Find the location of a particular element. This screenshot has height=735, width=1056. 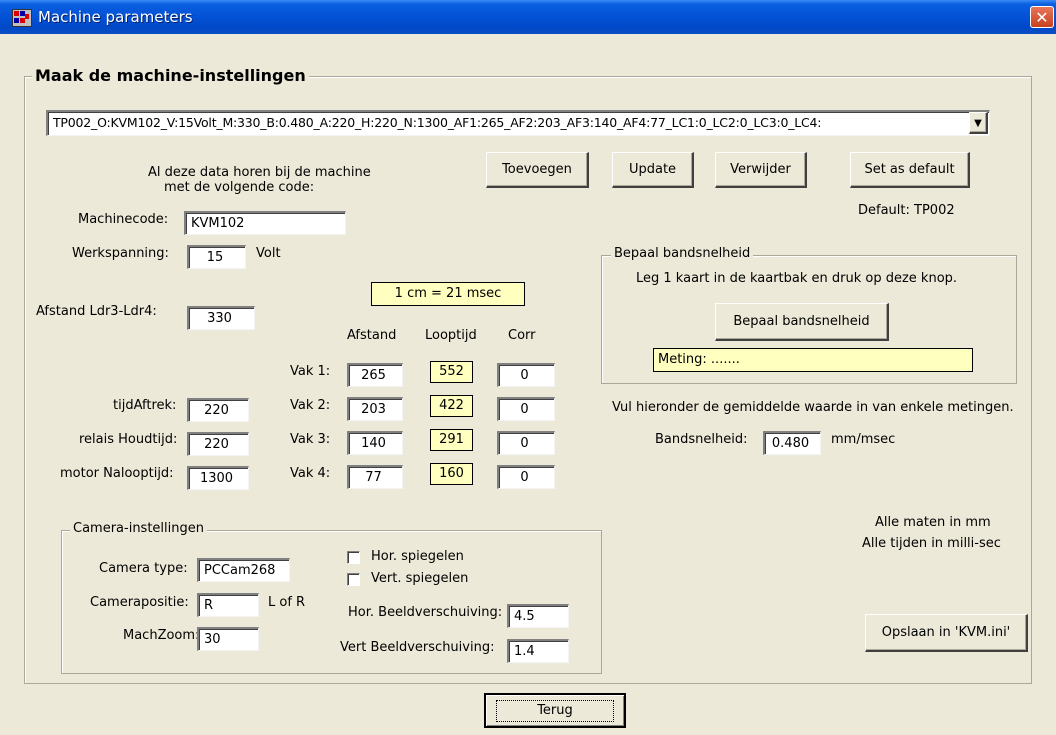

back-button: Terug is located at coordinates (555, 710).